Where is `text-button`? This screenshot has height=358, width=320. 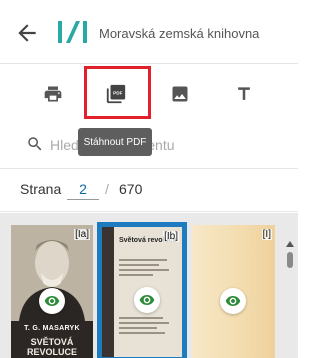
text-button is located at coordinates (244, 94).